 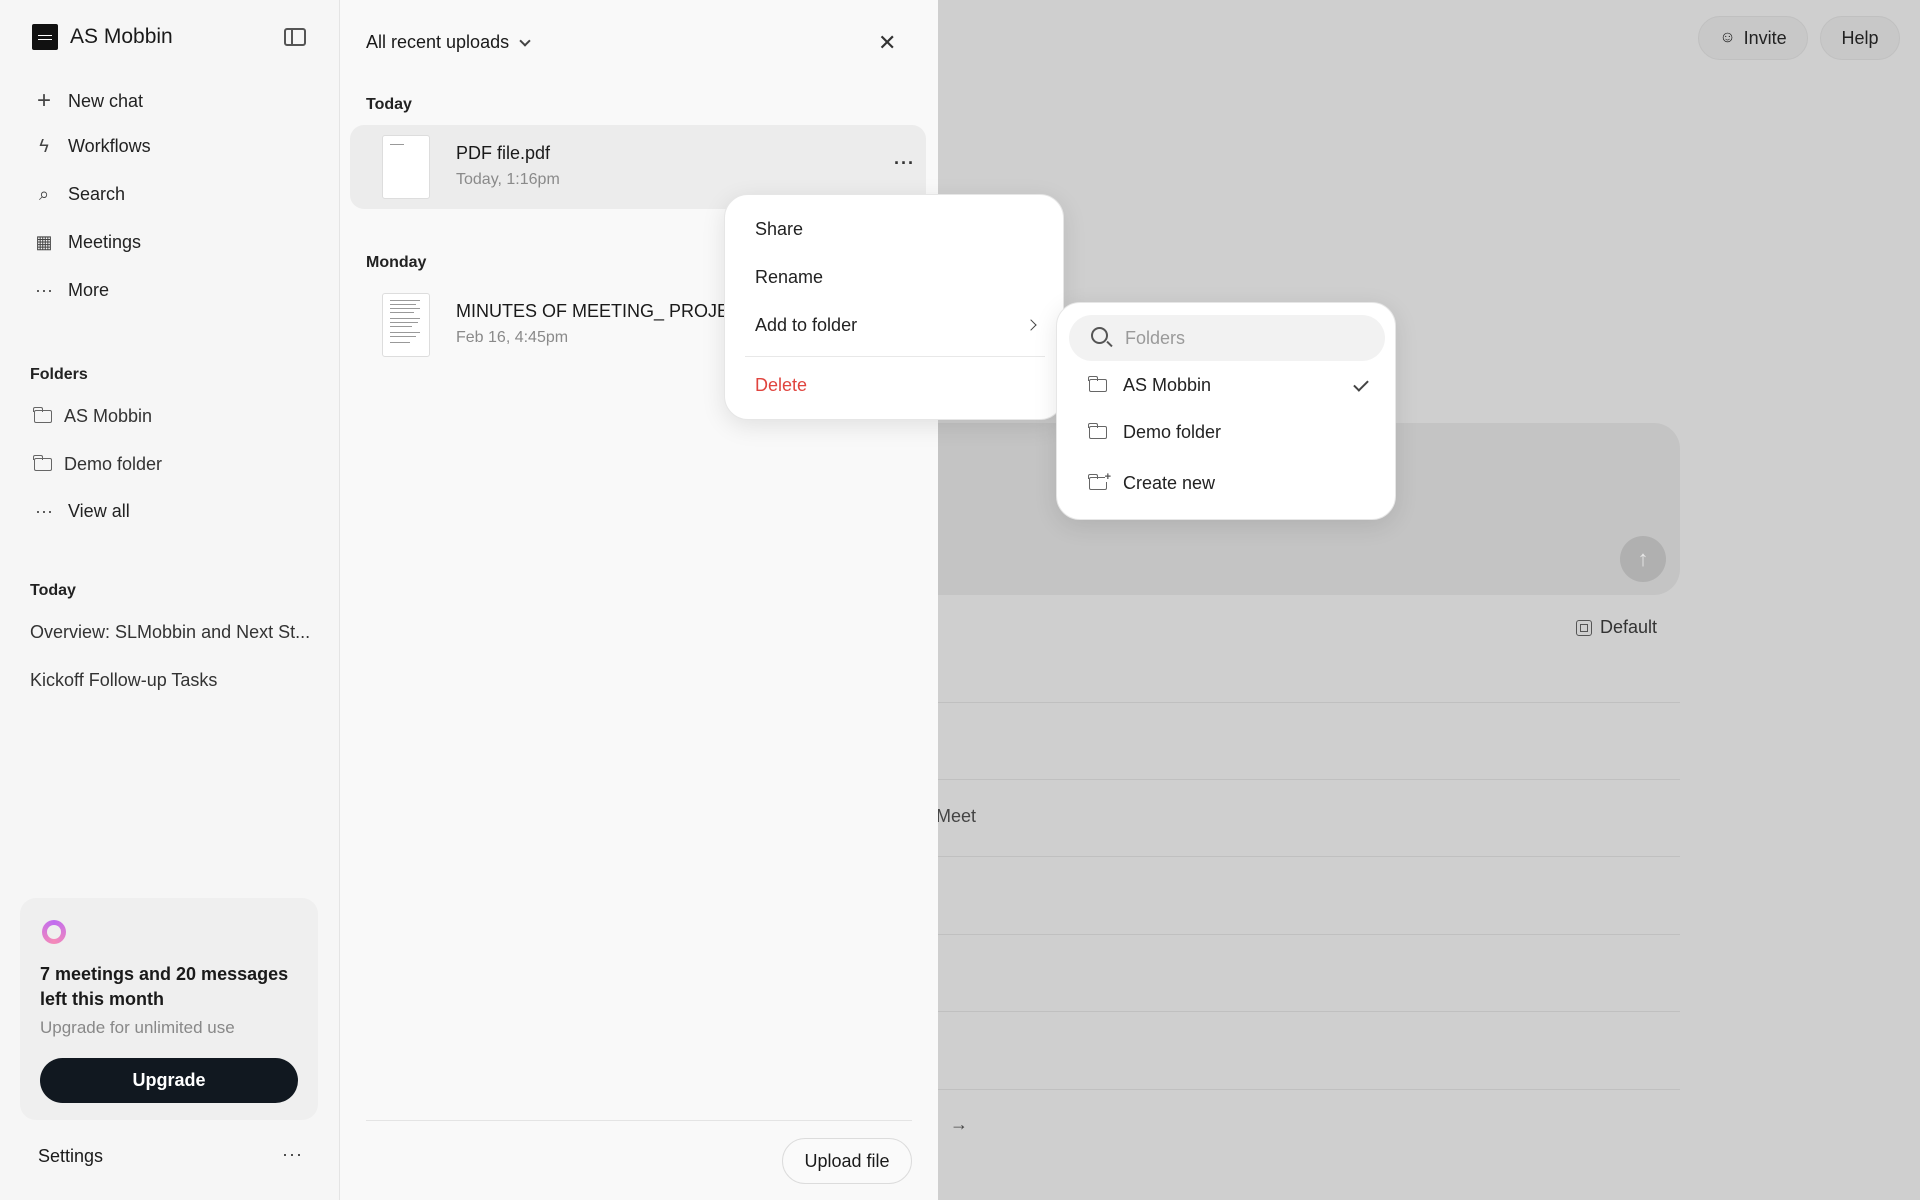 What do you see at coordinates (508, 179) in the screenshot?
I see `file-date: Today, 1:16pm` at bounding box center [508, 179].